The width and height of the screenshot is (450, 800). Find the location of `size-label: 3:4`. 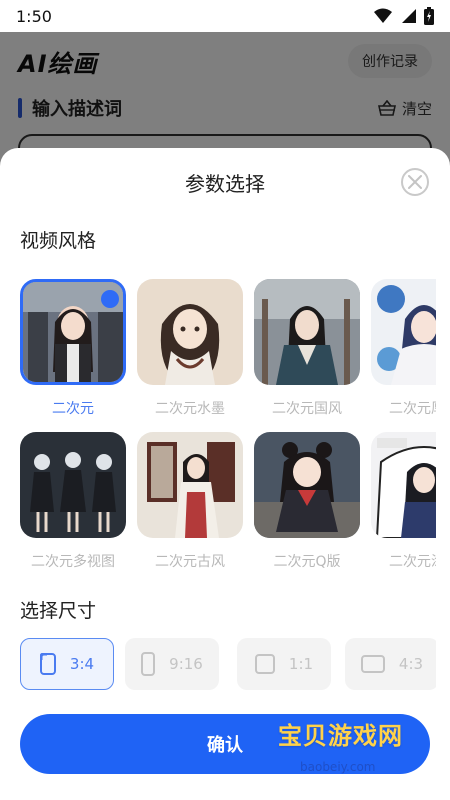

size-label: 3:4 is located at coordinates (82, 664).